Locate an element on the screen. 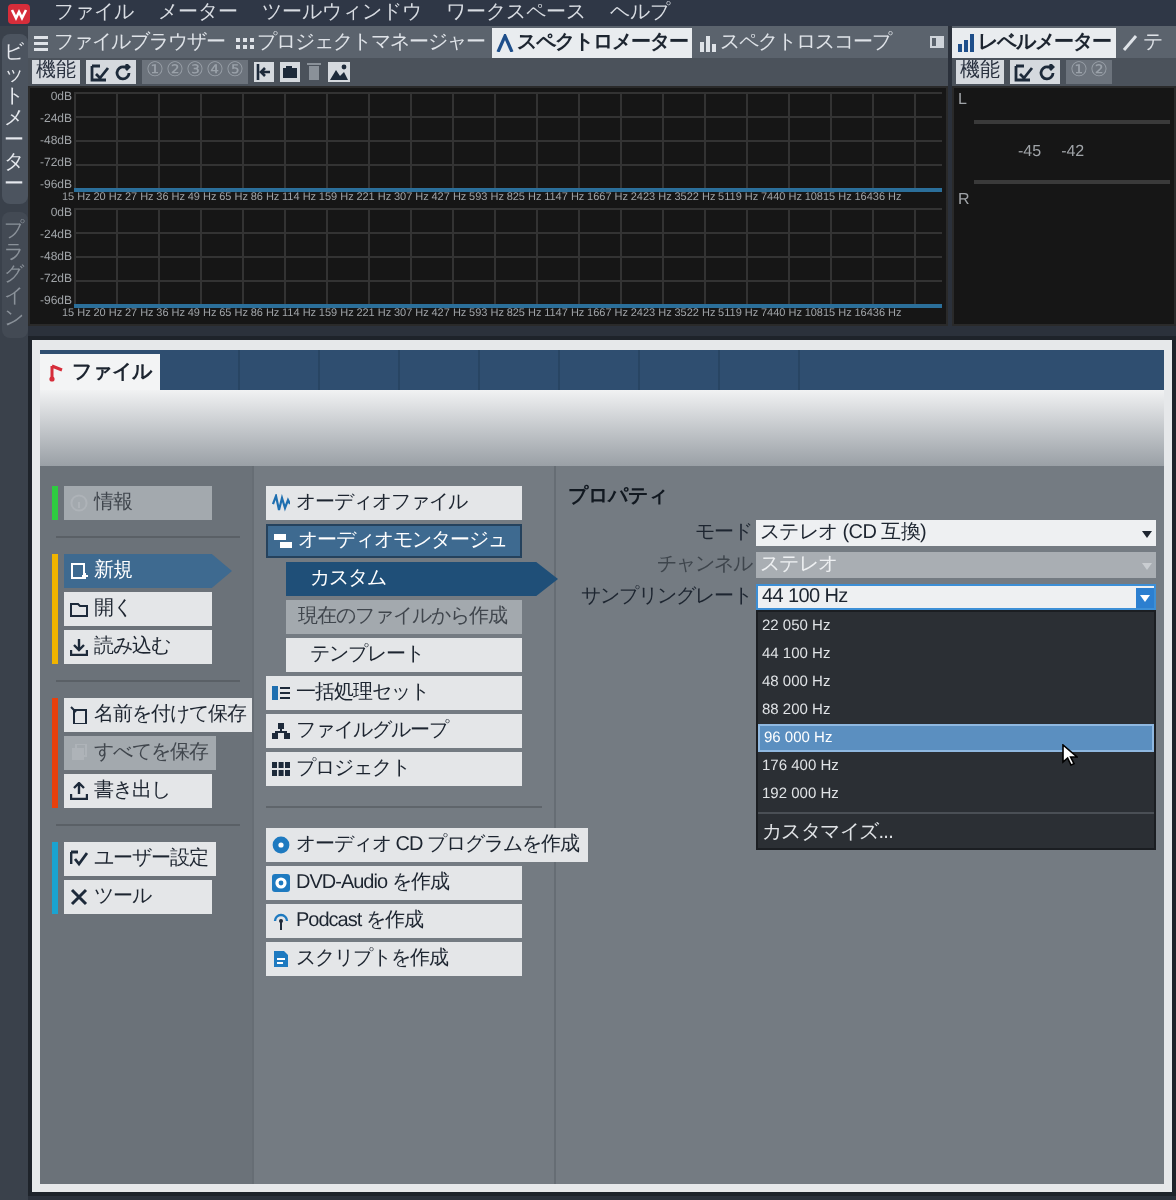  menu-item: メーター is located at coordinates (198, 13).